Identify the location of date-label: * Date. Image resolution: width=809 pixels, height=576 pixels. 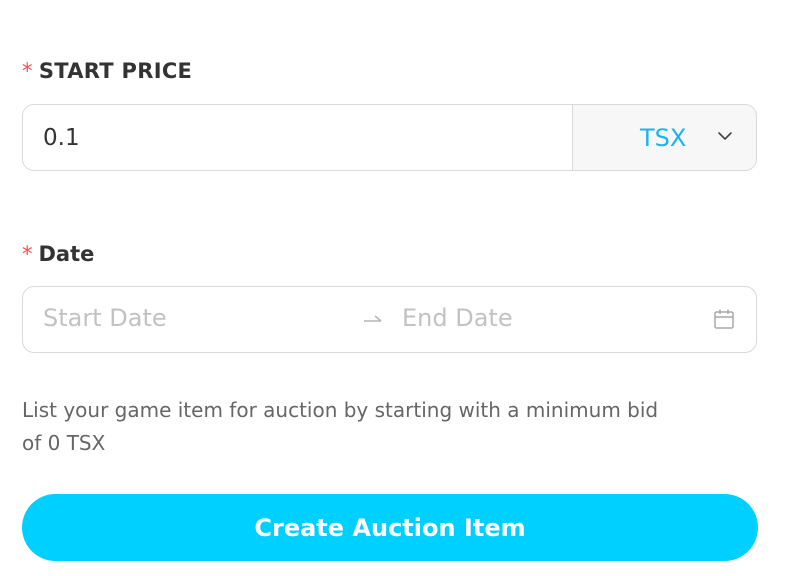
(58, 254).